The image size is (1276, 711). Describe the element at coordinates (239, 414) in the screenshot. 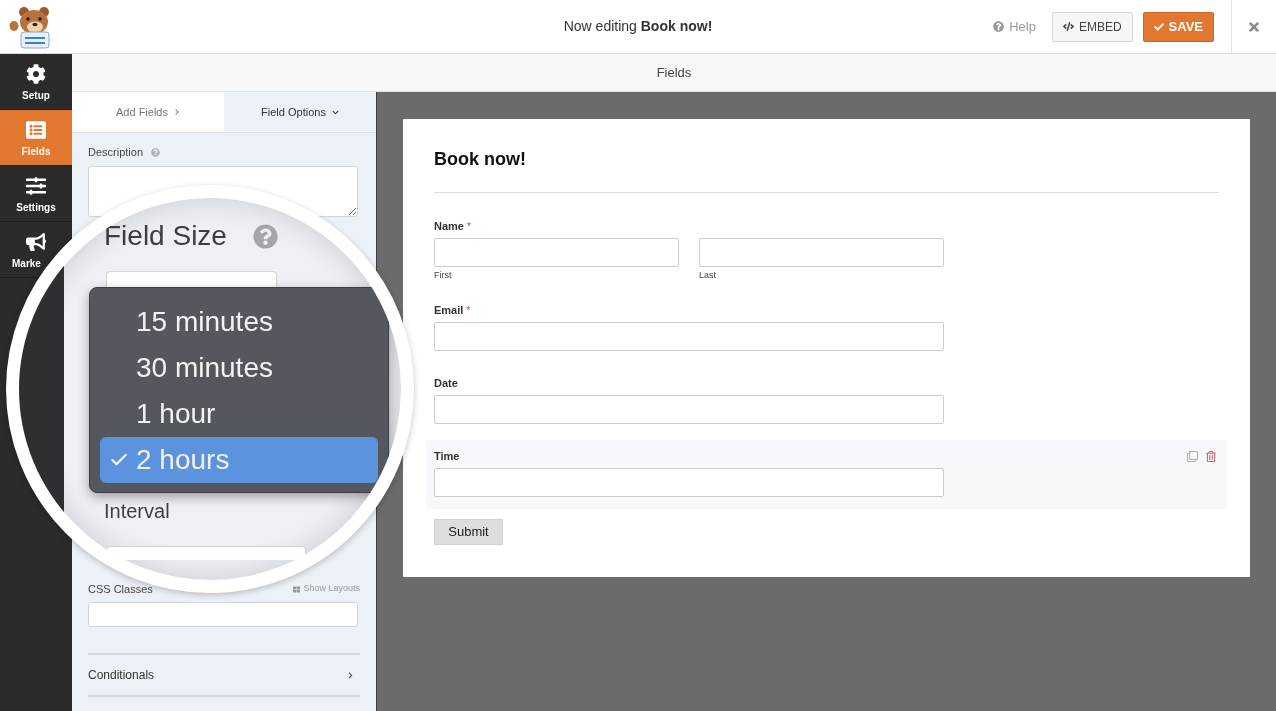

I see `dropdown-option: 1 hour` at that location.